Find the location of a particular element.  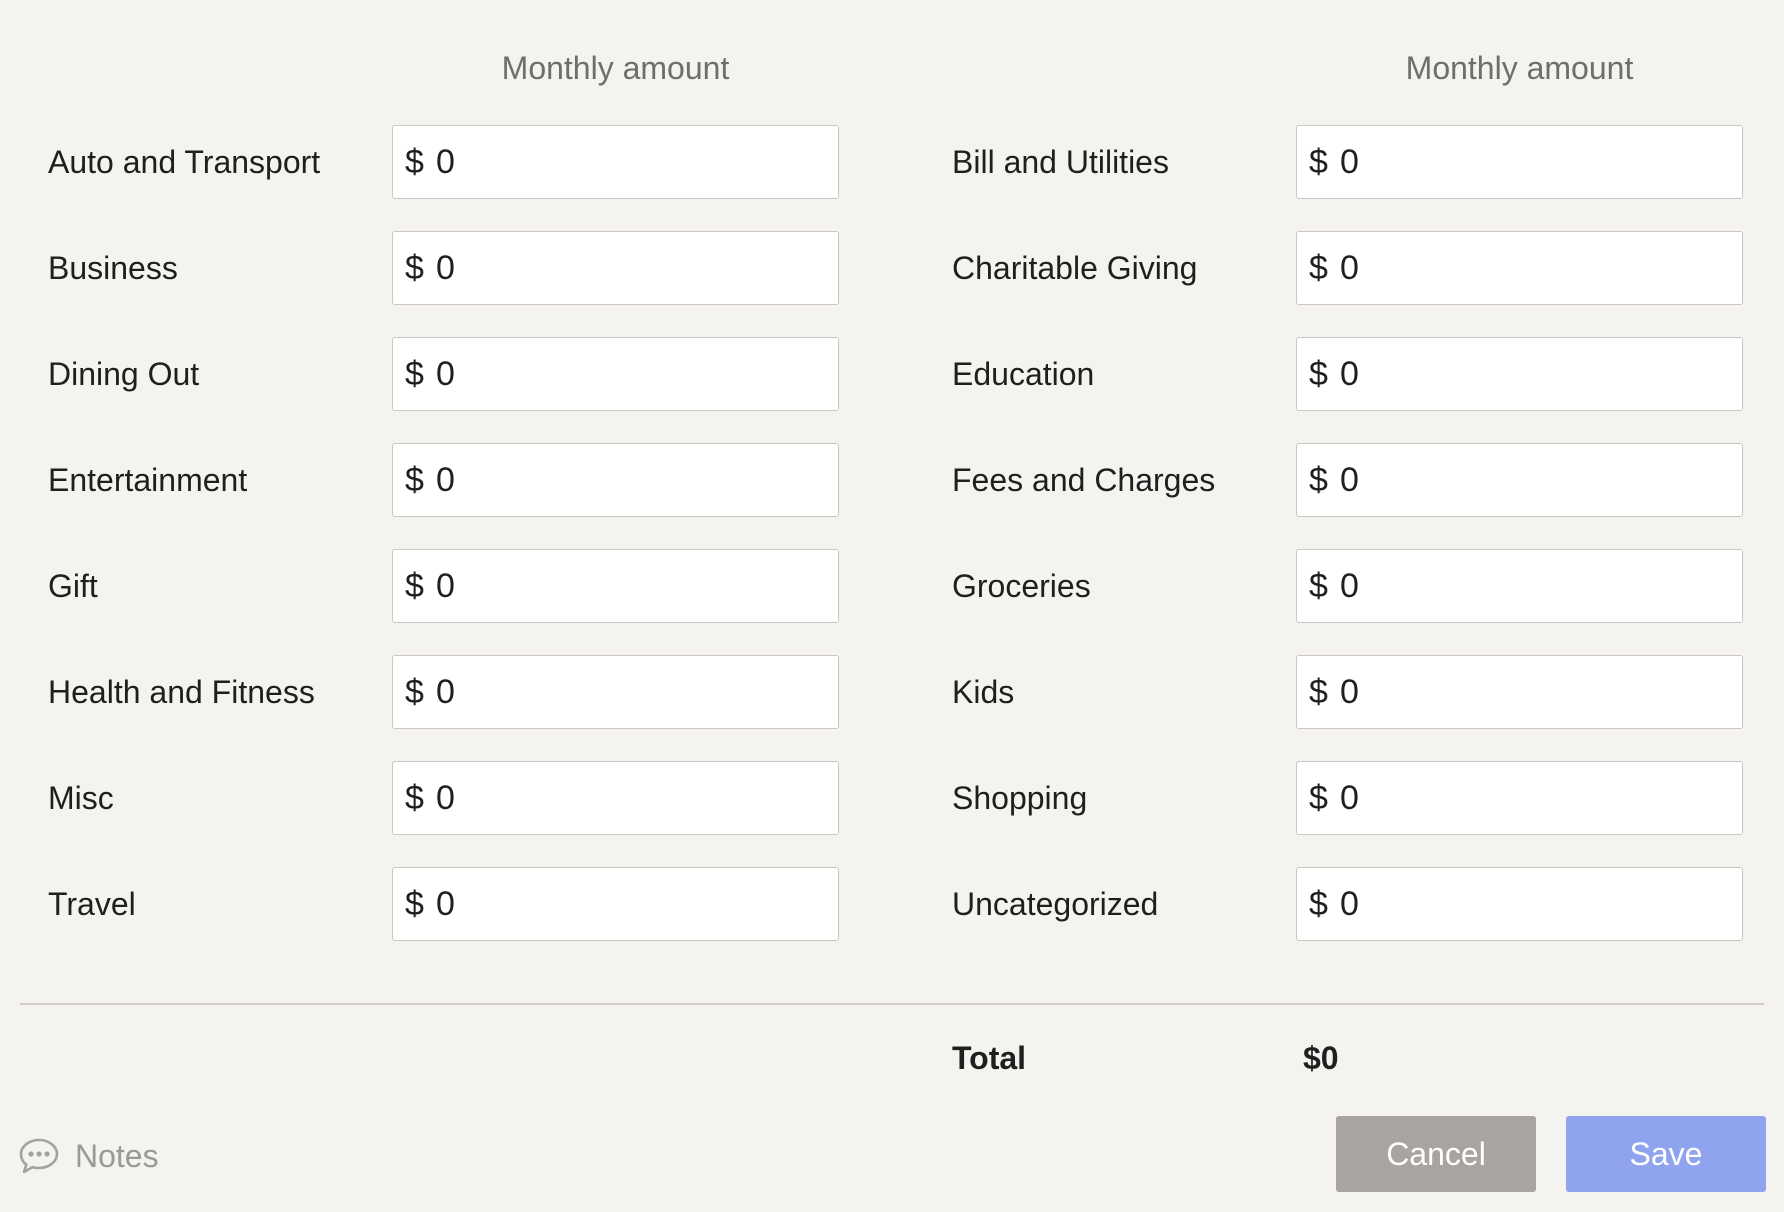

category-label: Fees and Charges is located at coordinates (1084, 480).